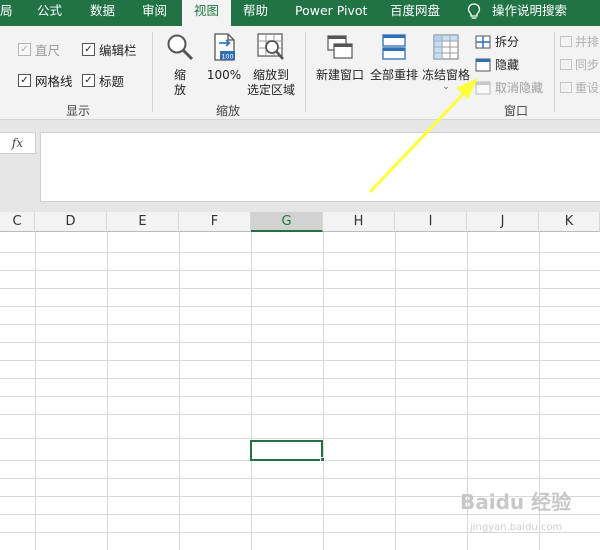 The width and height of the screenshot is (600, 550). Describe the element at coordinates (587, 42) in the screenshot. I see `view-side-by-side-label: 并排` at that location.